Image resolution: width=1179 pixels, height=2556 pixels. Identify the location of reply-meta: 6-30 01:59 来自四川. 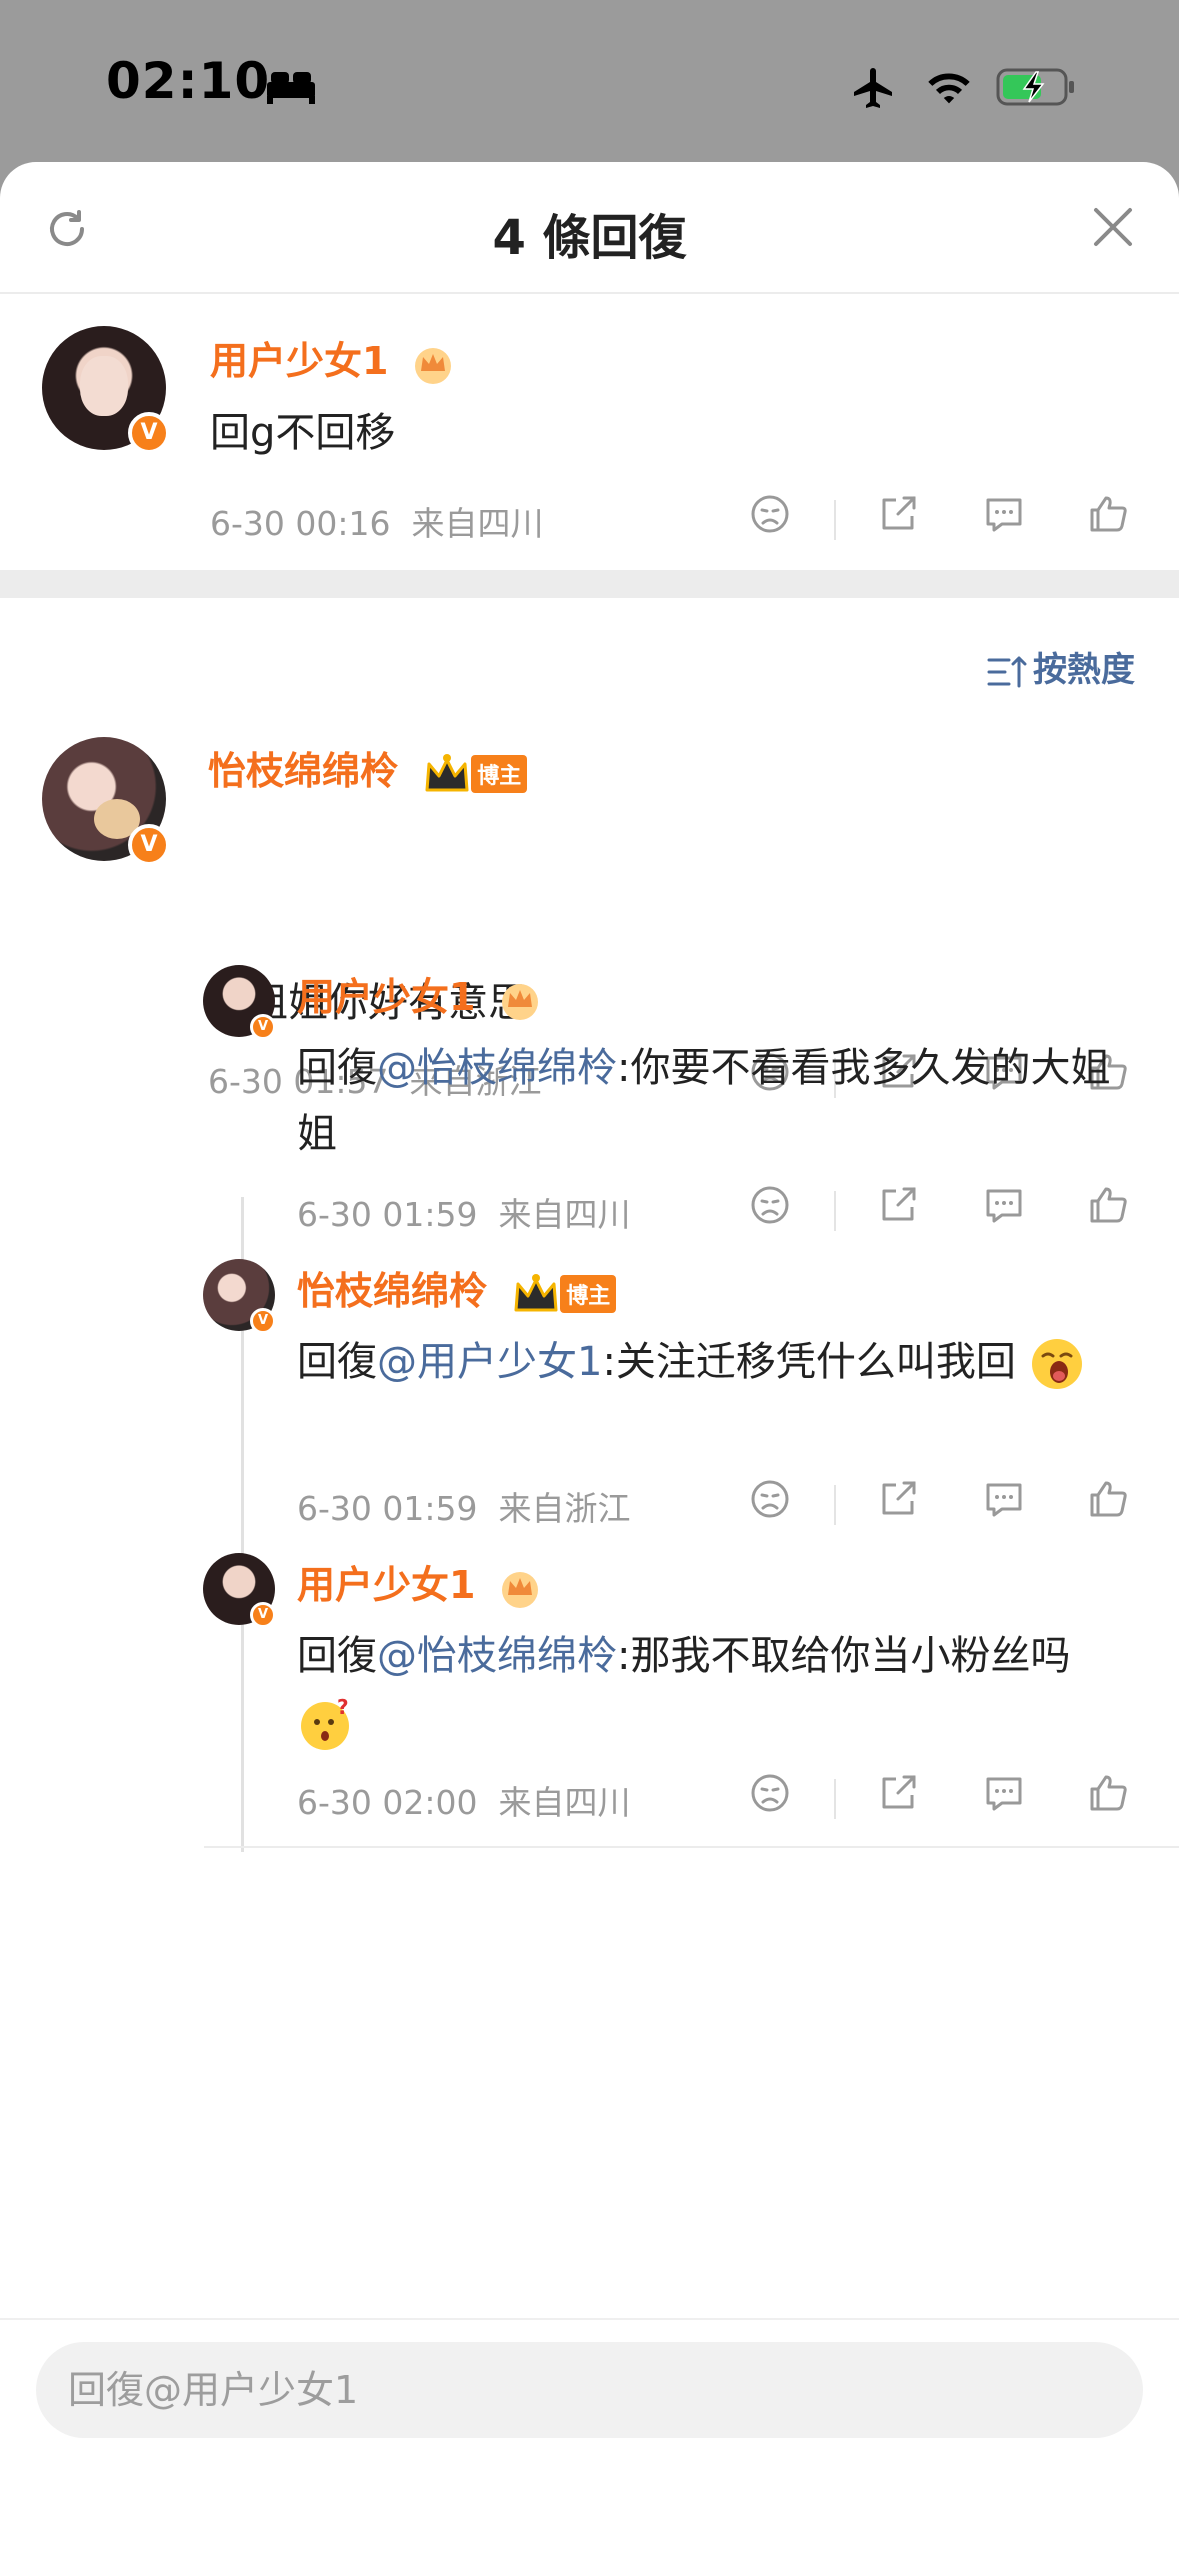
(463, 1212).